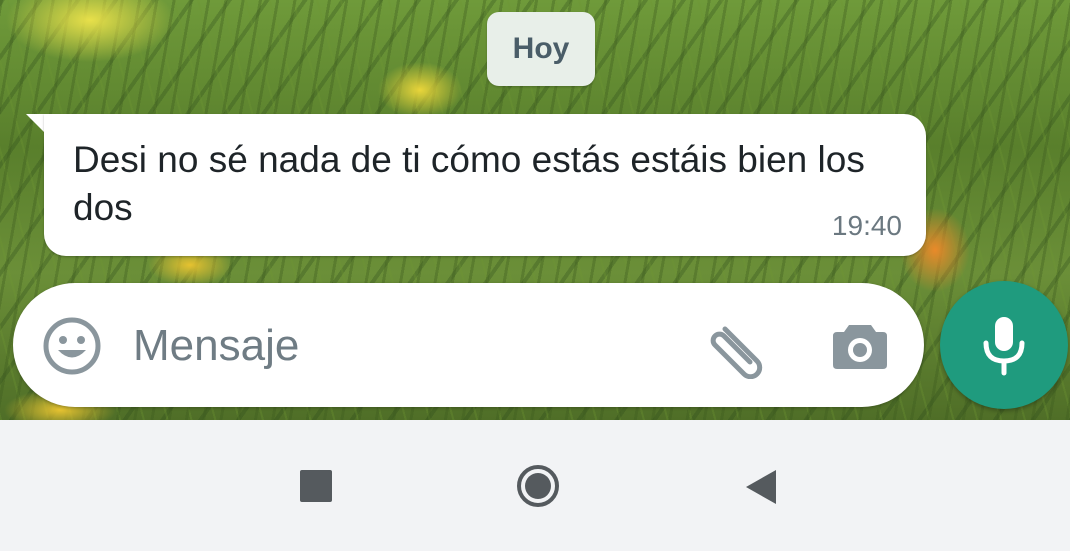 This screenshot has width=1070, height=551. I want to click on recents-square-icon, so click(316, 486).